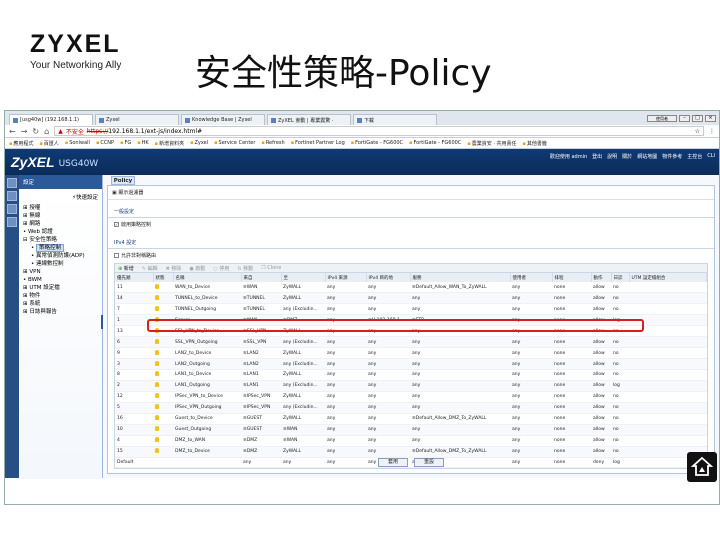 The height and width of the screenshot is (540, 720). I want to click on tab-policy: Policy, so click(123, 180).